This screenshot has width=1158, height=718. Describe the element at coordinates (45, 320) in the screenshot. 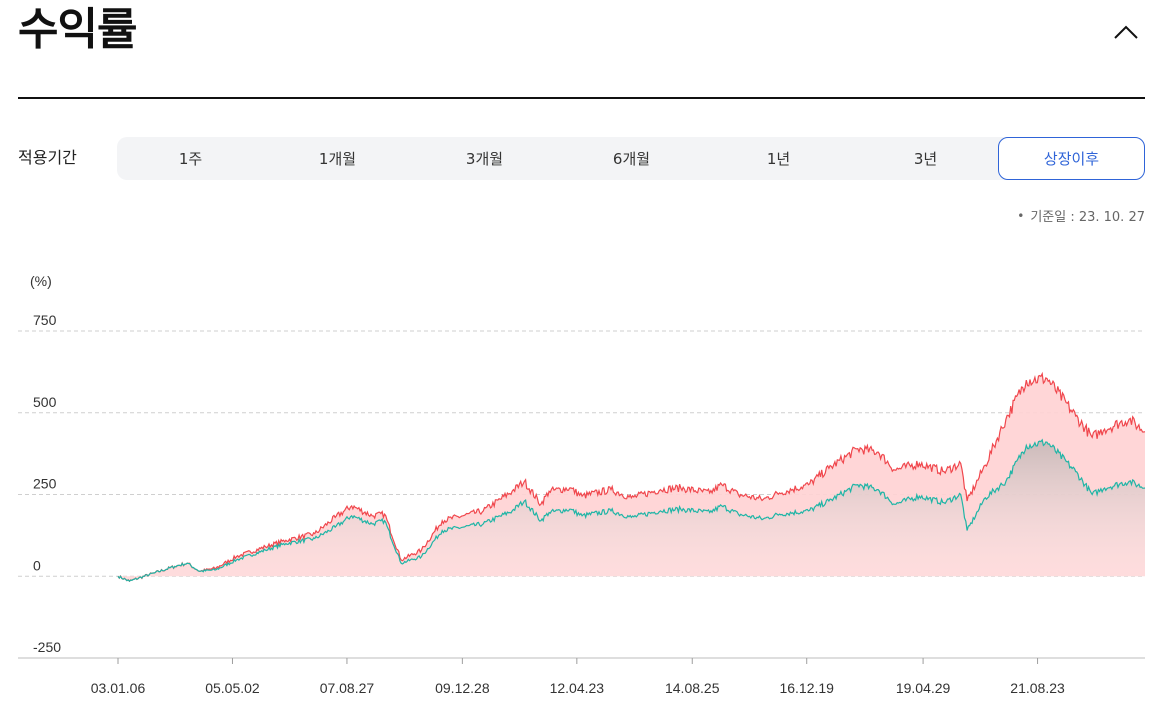

I see `y-tick-label: 750` at that location.